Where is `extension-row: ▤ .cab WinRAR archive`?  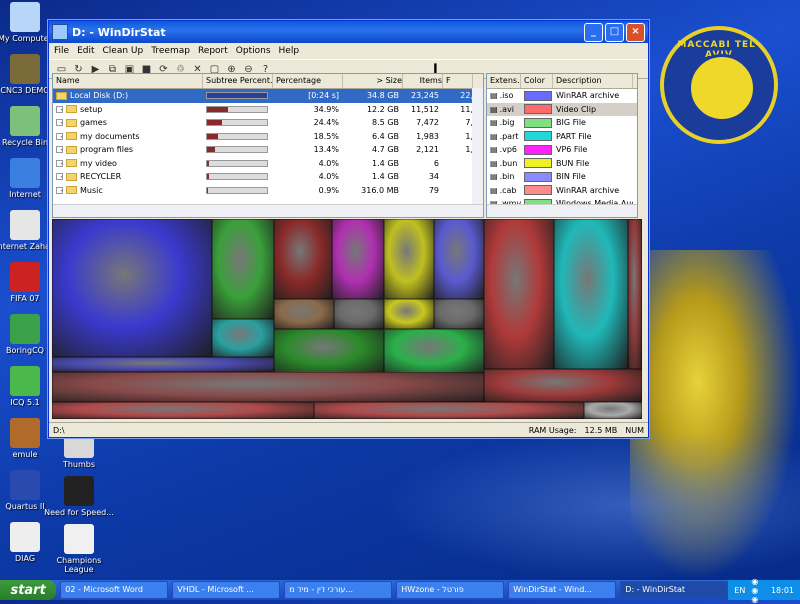
extension-row: ▤ .cab WinRAR archive is located at coordinates (562, 191).